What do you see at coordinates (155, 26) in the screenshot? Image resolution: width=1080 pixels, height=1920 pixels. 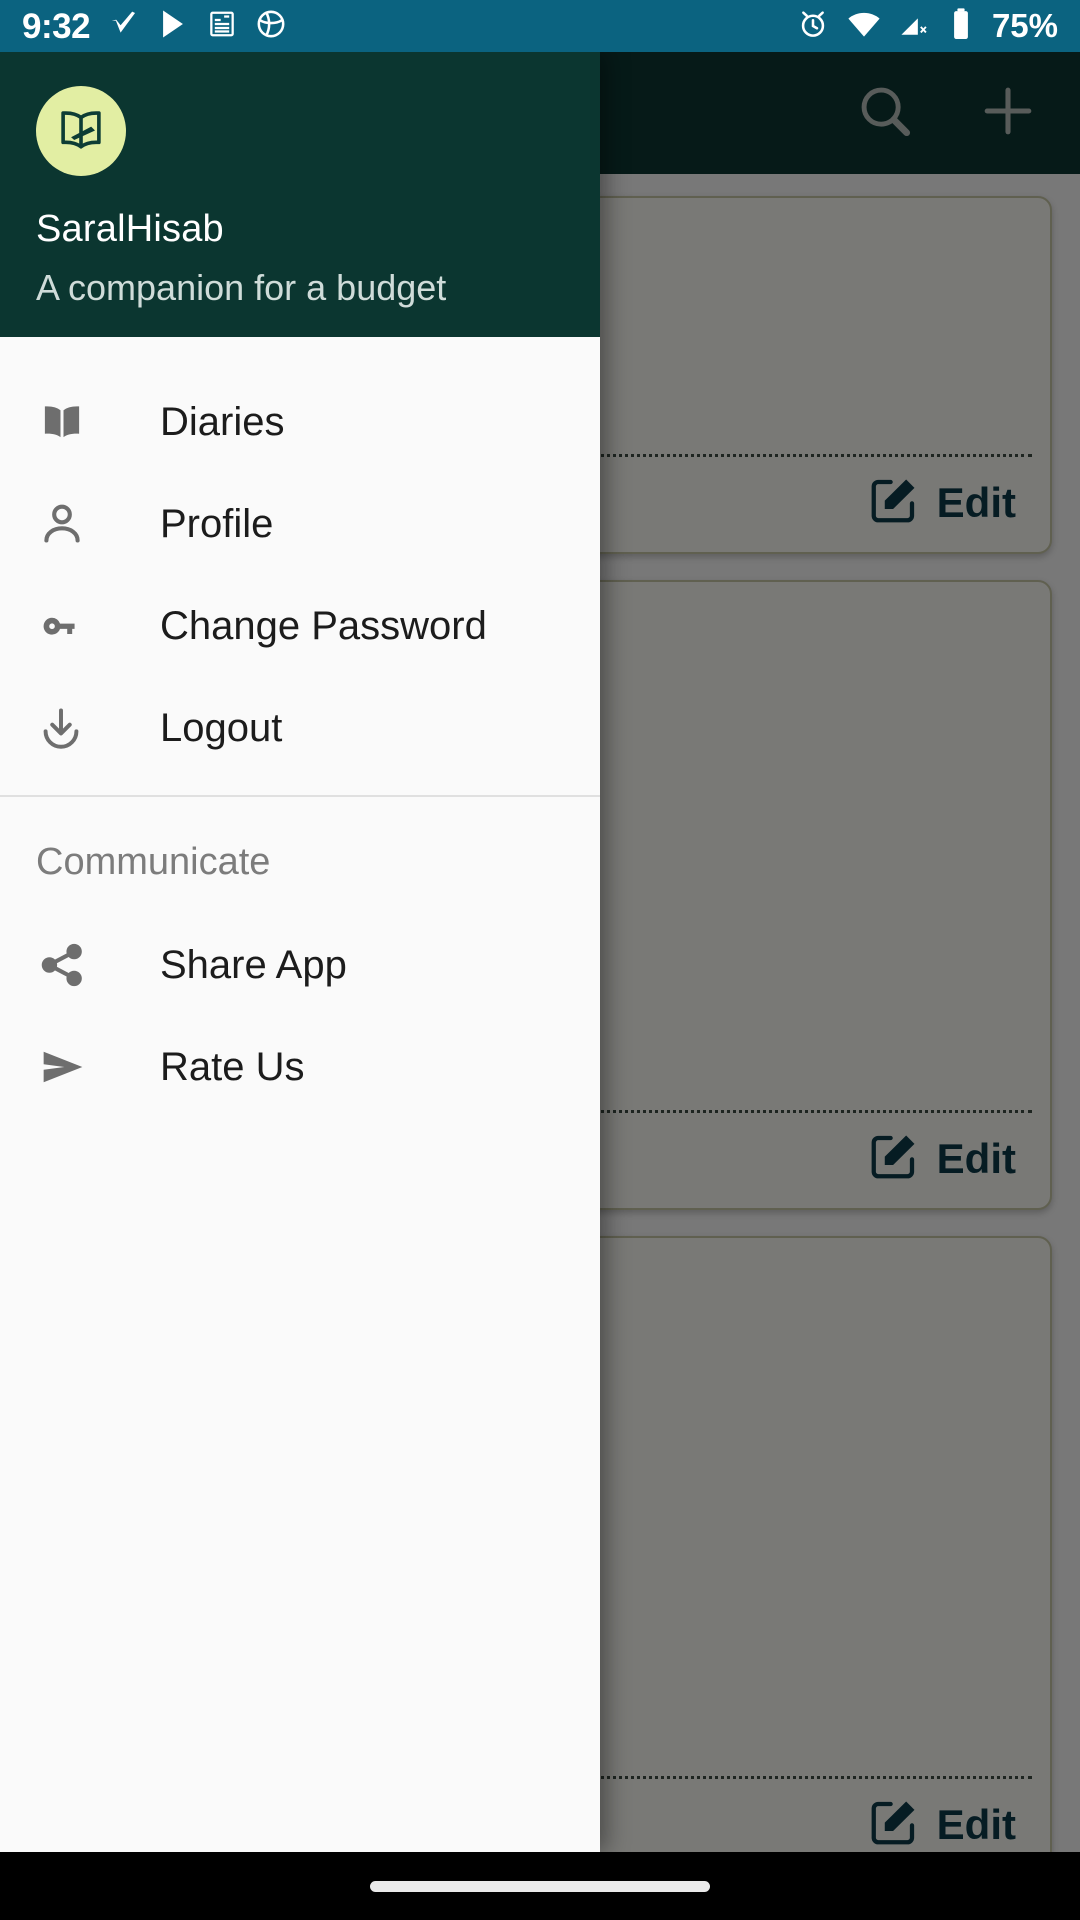 I see `status-bar-left: 9:32` at bounding box center [155, 26].